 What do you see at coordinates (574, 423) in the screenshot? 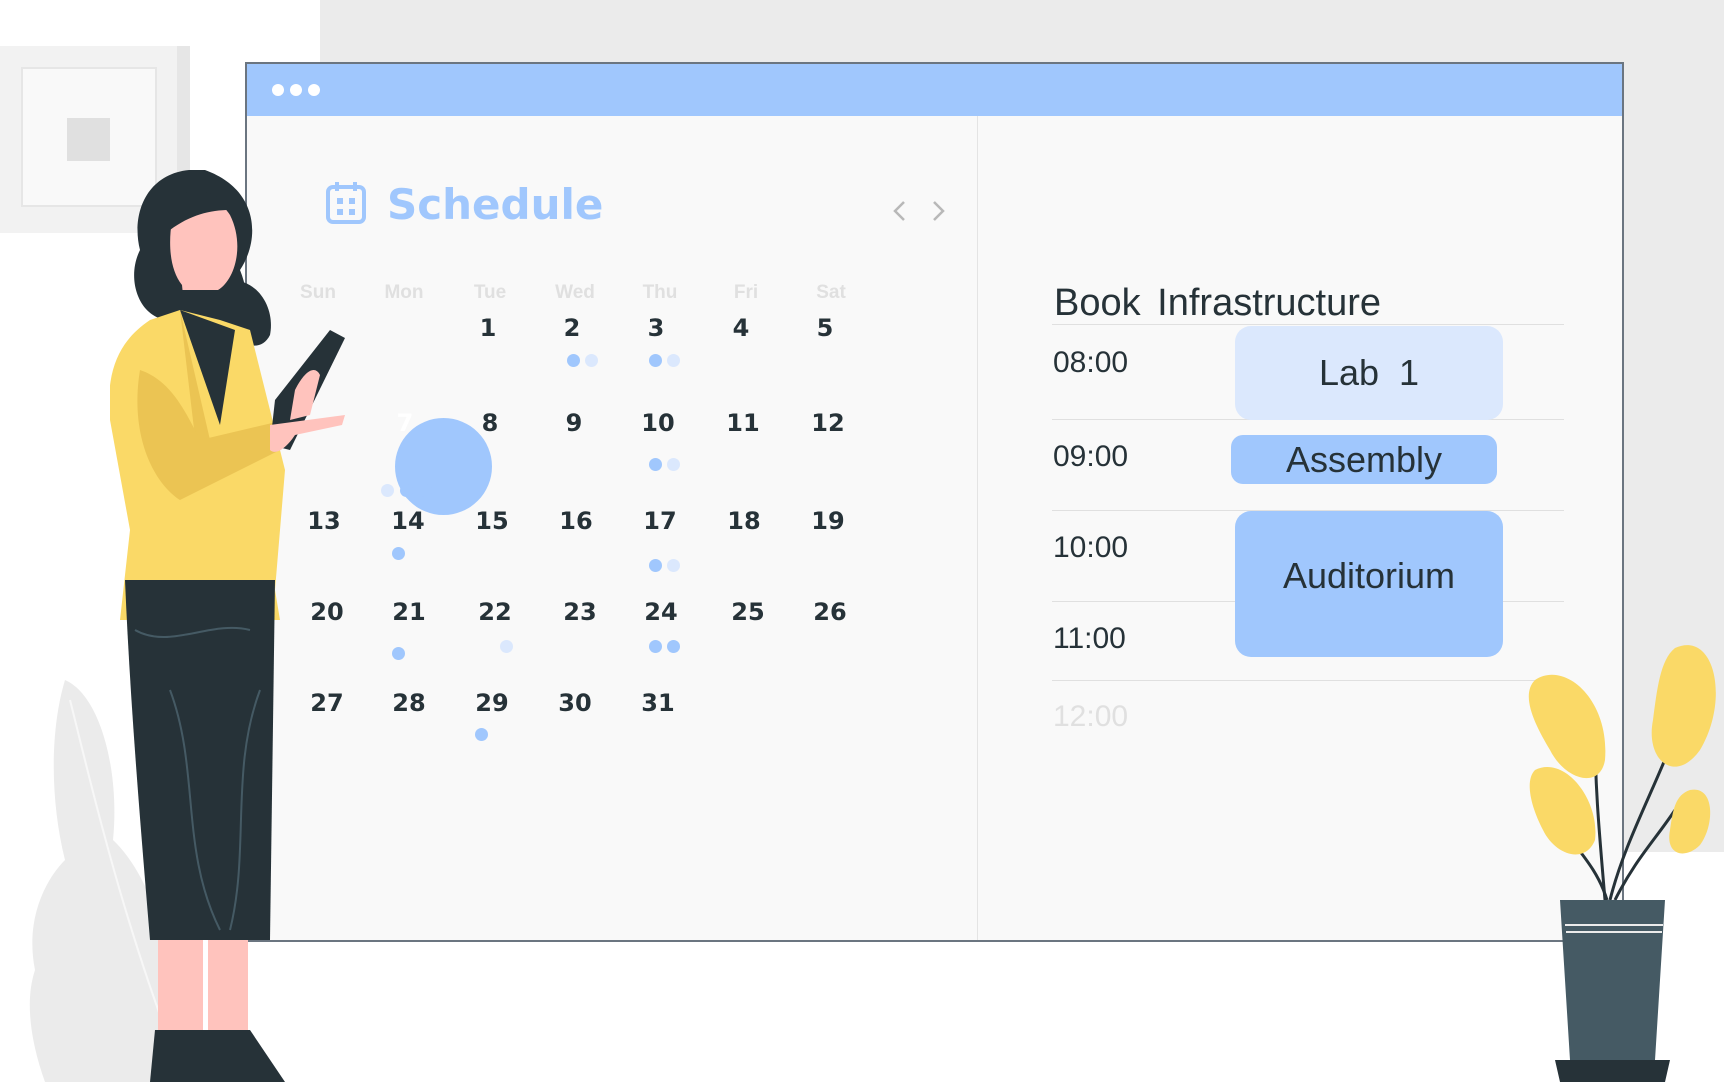
I see `calendar-day: 9` at bounding box center [574, 423].